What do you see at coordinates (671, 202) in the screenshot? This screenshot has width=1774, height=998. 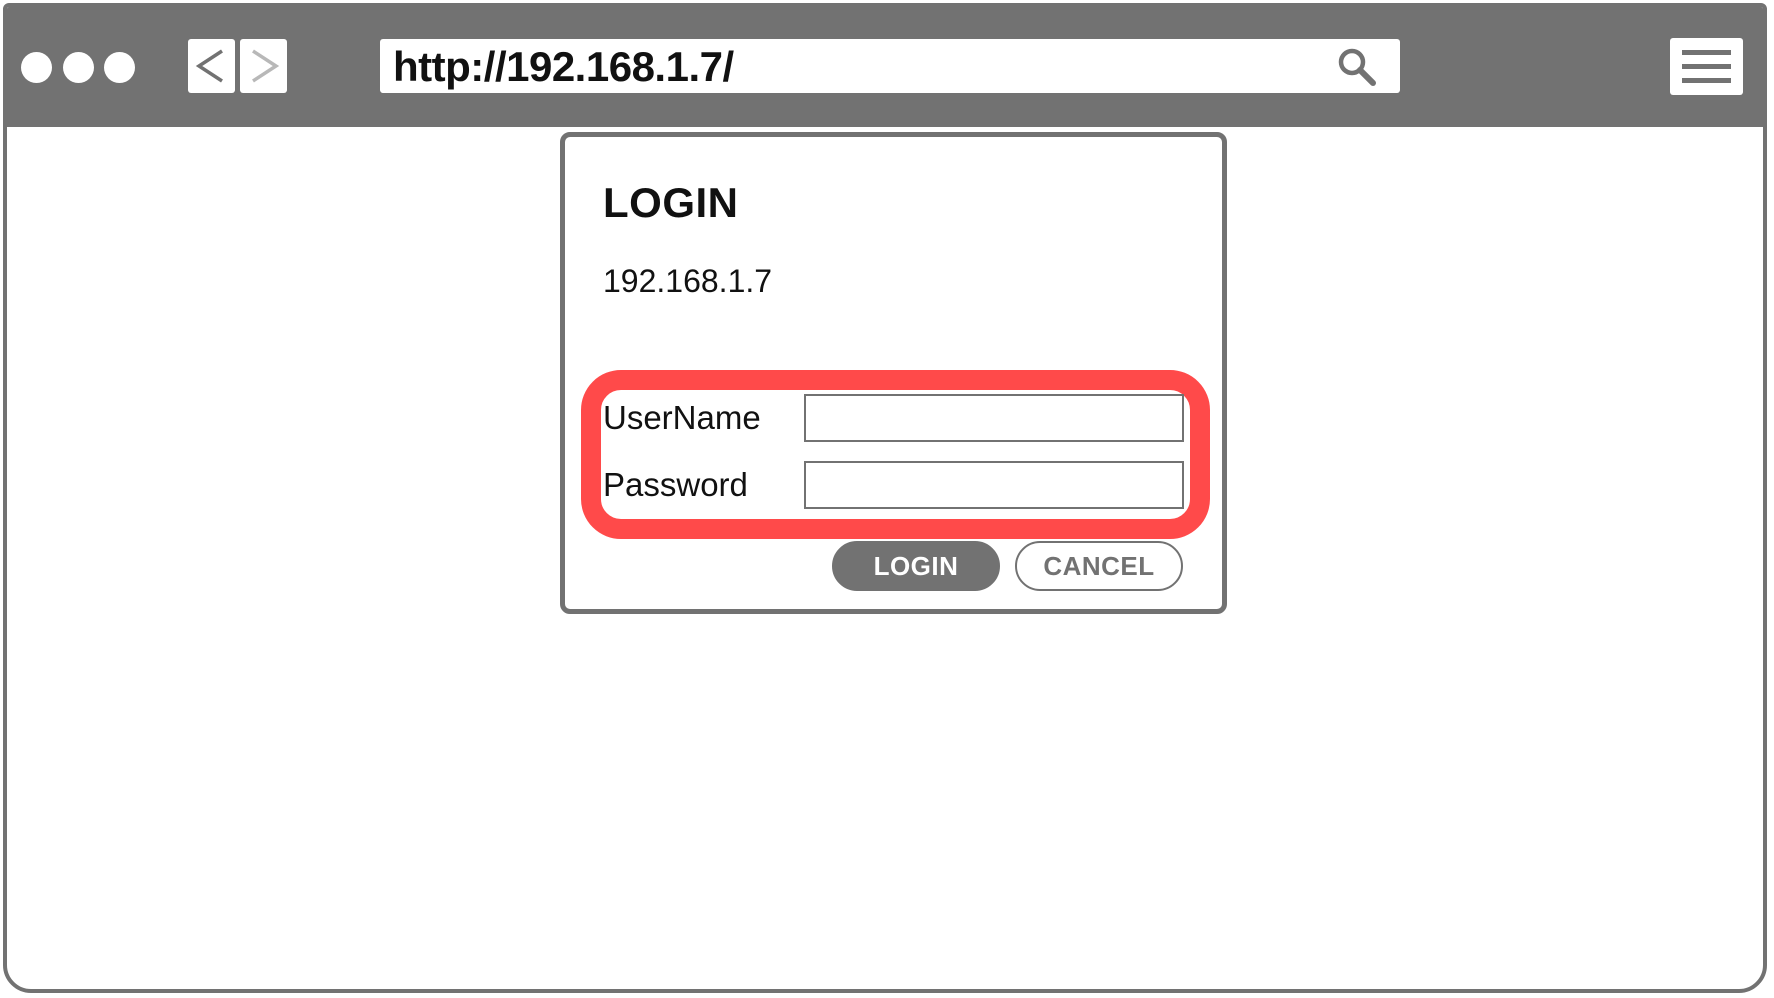 I see `dialog-title: LOGIN` at bounding box center [671, 202].